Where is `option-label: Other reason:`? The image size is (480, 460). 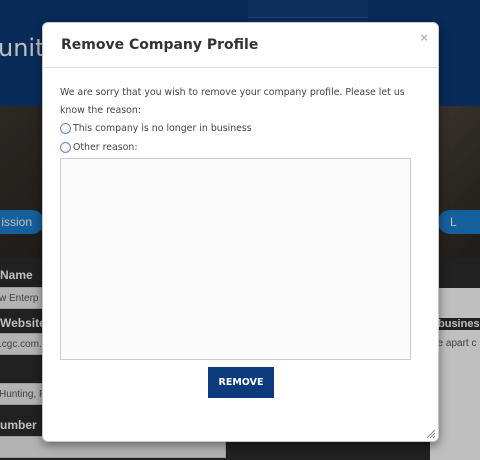 option-label: Other reason: is located at coordinates (105, 147).